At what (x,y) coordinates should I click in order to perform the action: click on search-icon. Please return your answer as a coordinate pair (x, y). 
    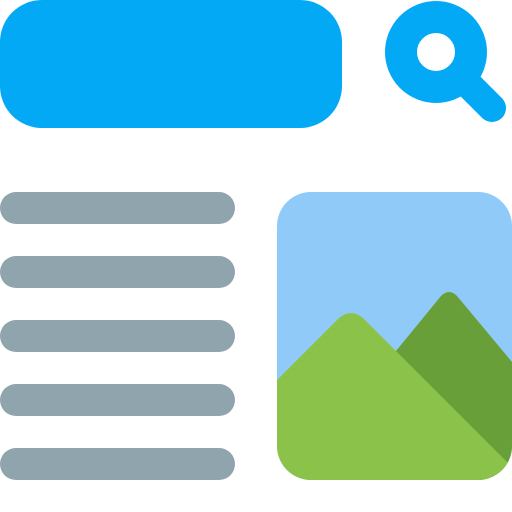
    Looking at the image, I should click on (445, 61).